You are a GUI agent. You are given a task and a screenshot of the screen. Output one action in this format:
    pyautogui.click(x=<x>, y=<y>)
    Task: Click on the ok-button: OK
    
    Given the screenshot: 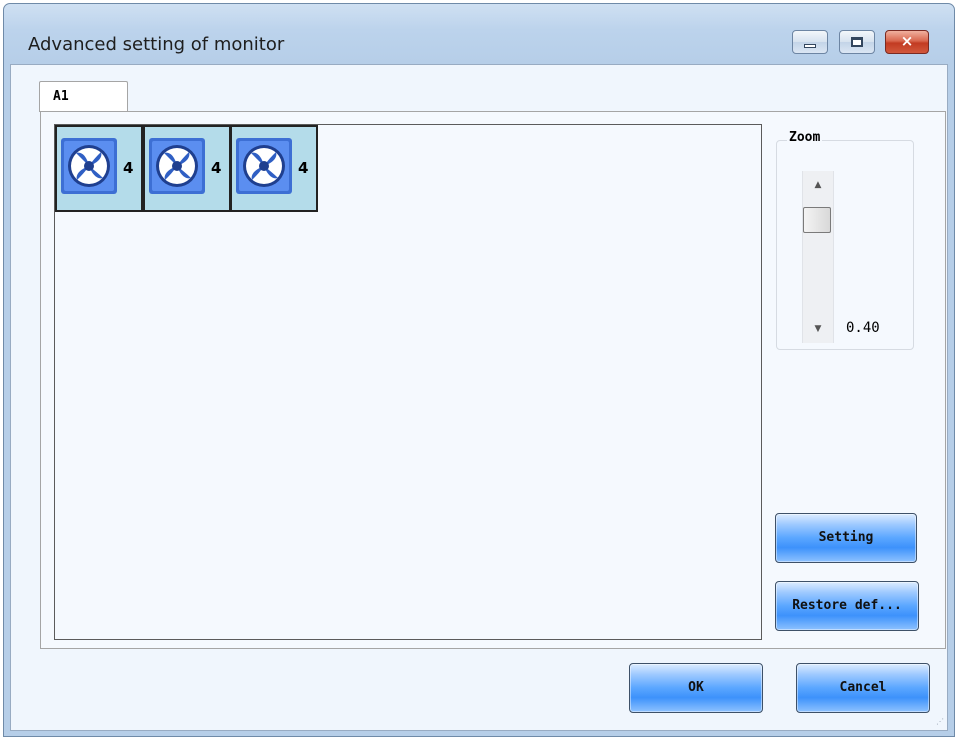 What is the action you would take?
    pyautogui.click(x=696, y=688)
    